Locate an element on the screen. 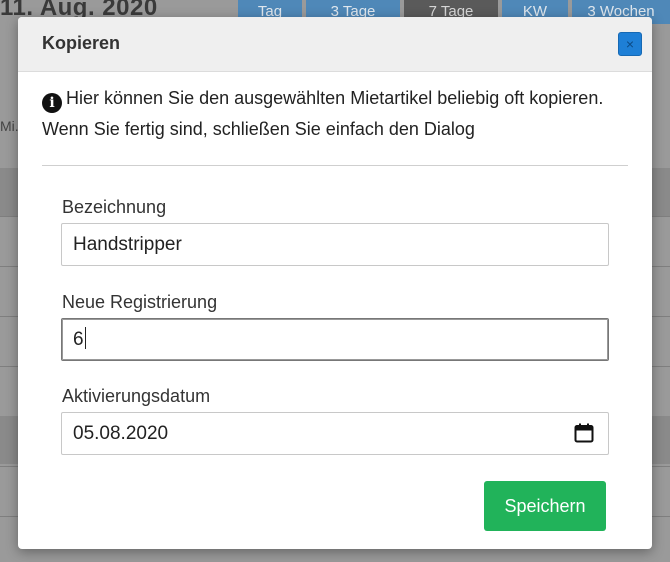 This screenshot has width=670, height=562. text-cursor is located at coordinates (85, 338).